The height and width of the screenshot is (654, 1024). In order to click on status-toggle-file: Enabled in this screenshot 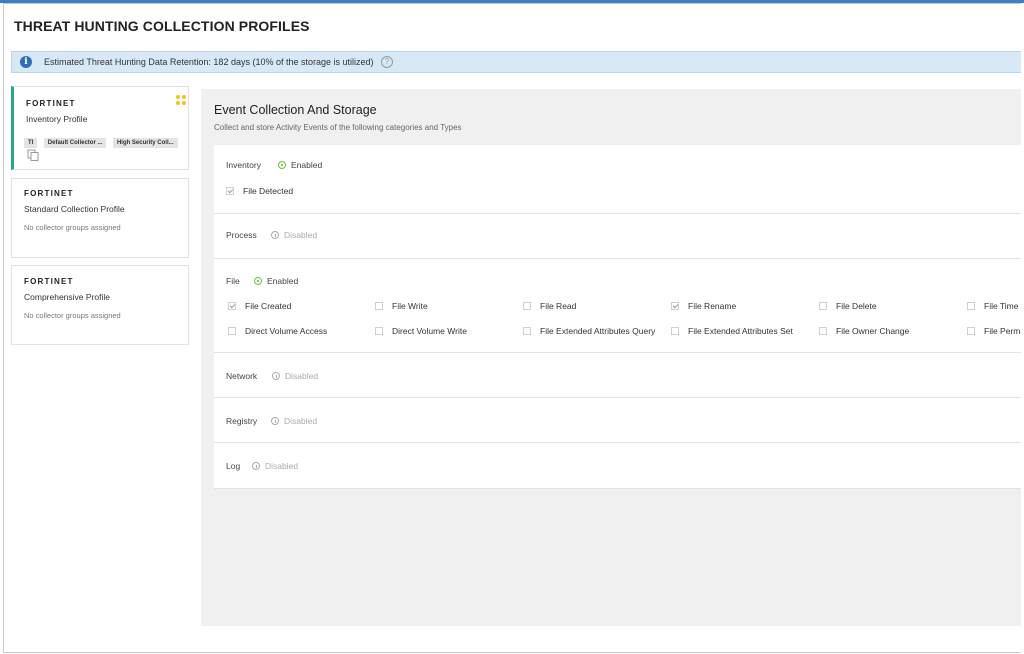, I will do `click(276, 281)`.